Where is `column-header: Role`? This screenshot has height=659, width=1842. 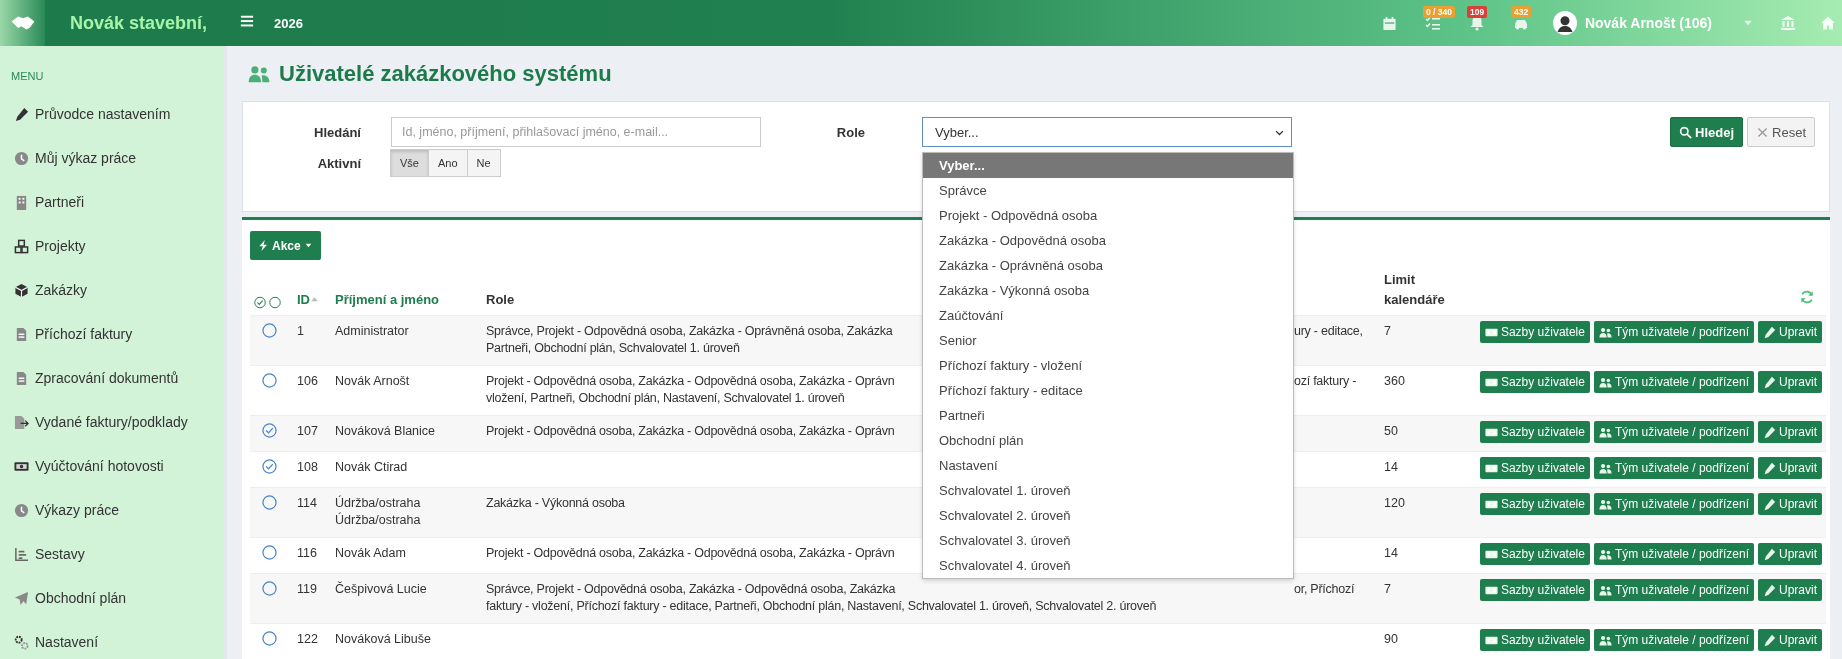
column-header: Role is located at coordinates (500, 299).